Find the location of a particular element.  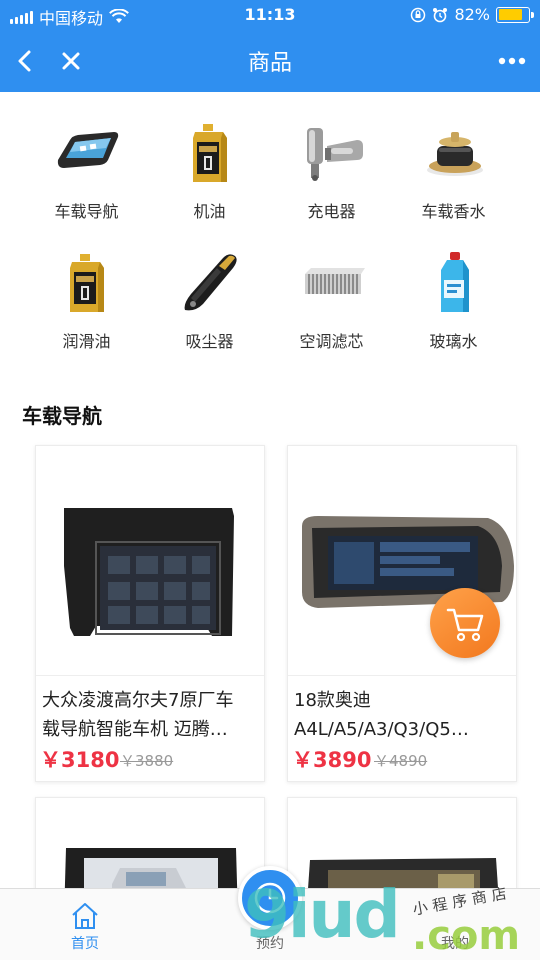

tab-label: 我的 is located at coordinates (455, 944).